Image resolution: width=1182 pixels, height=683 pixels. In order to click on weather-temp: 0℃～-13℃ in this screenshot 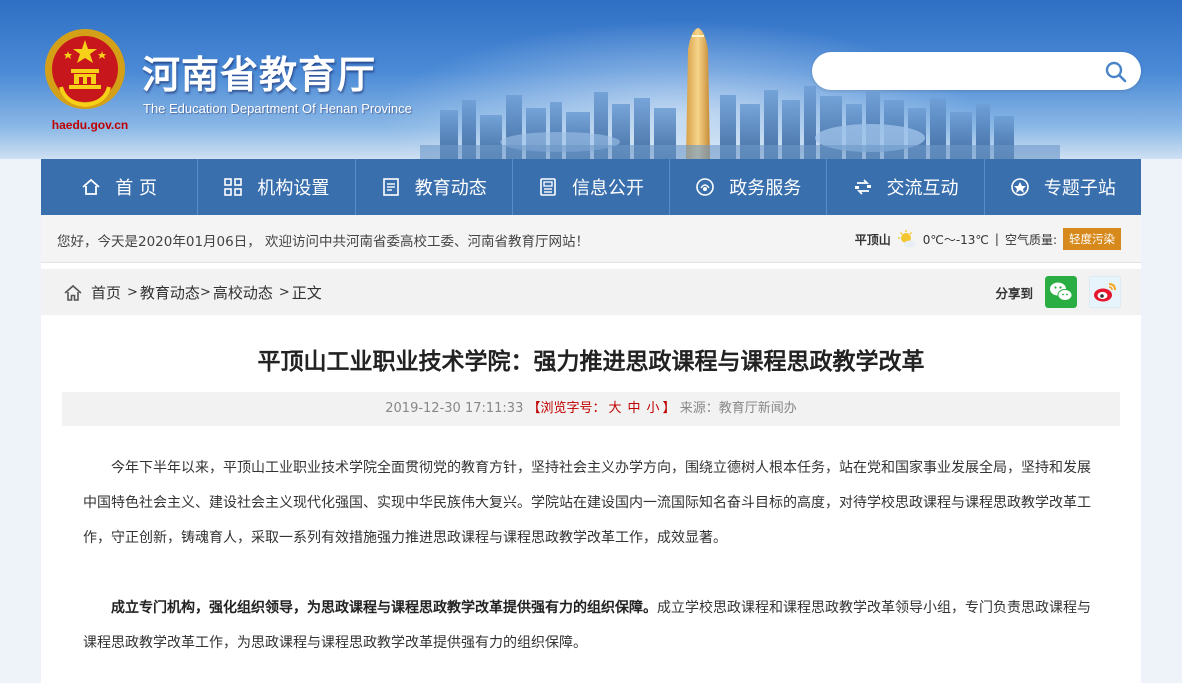, I will do `click(955, 239)`.